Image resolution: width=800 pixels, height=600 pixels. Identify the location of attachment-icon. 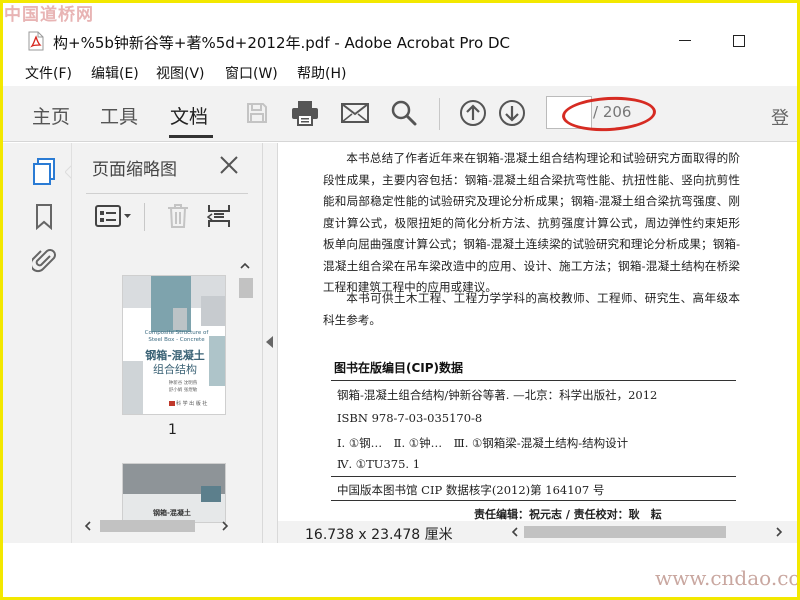
(44, 260).